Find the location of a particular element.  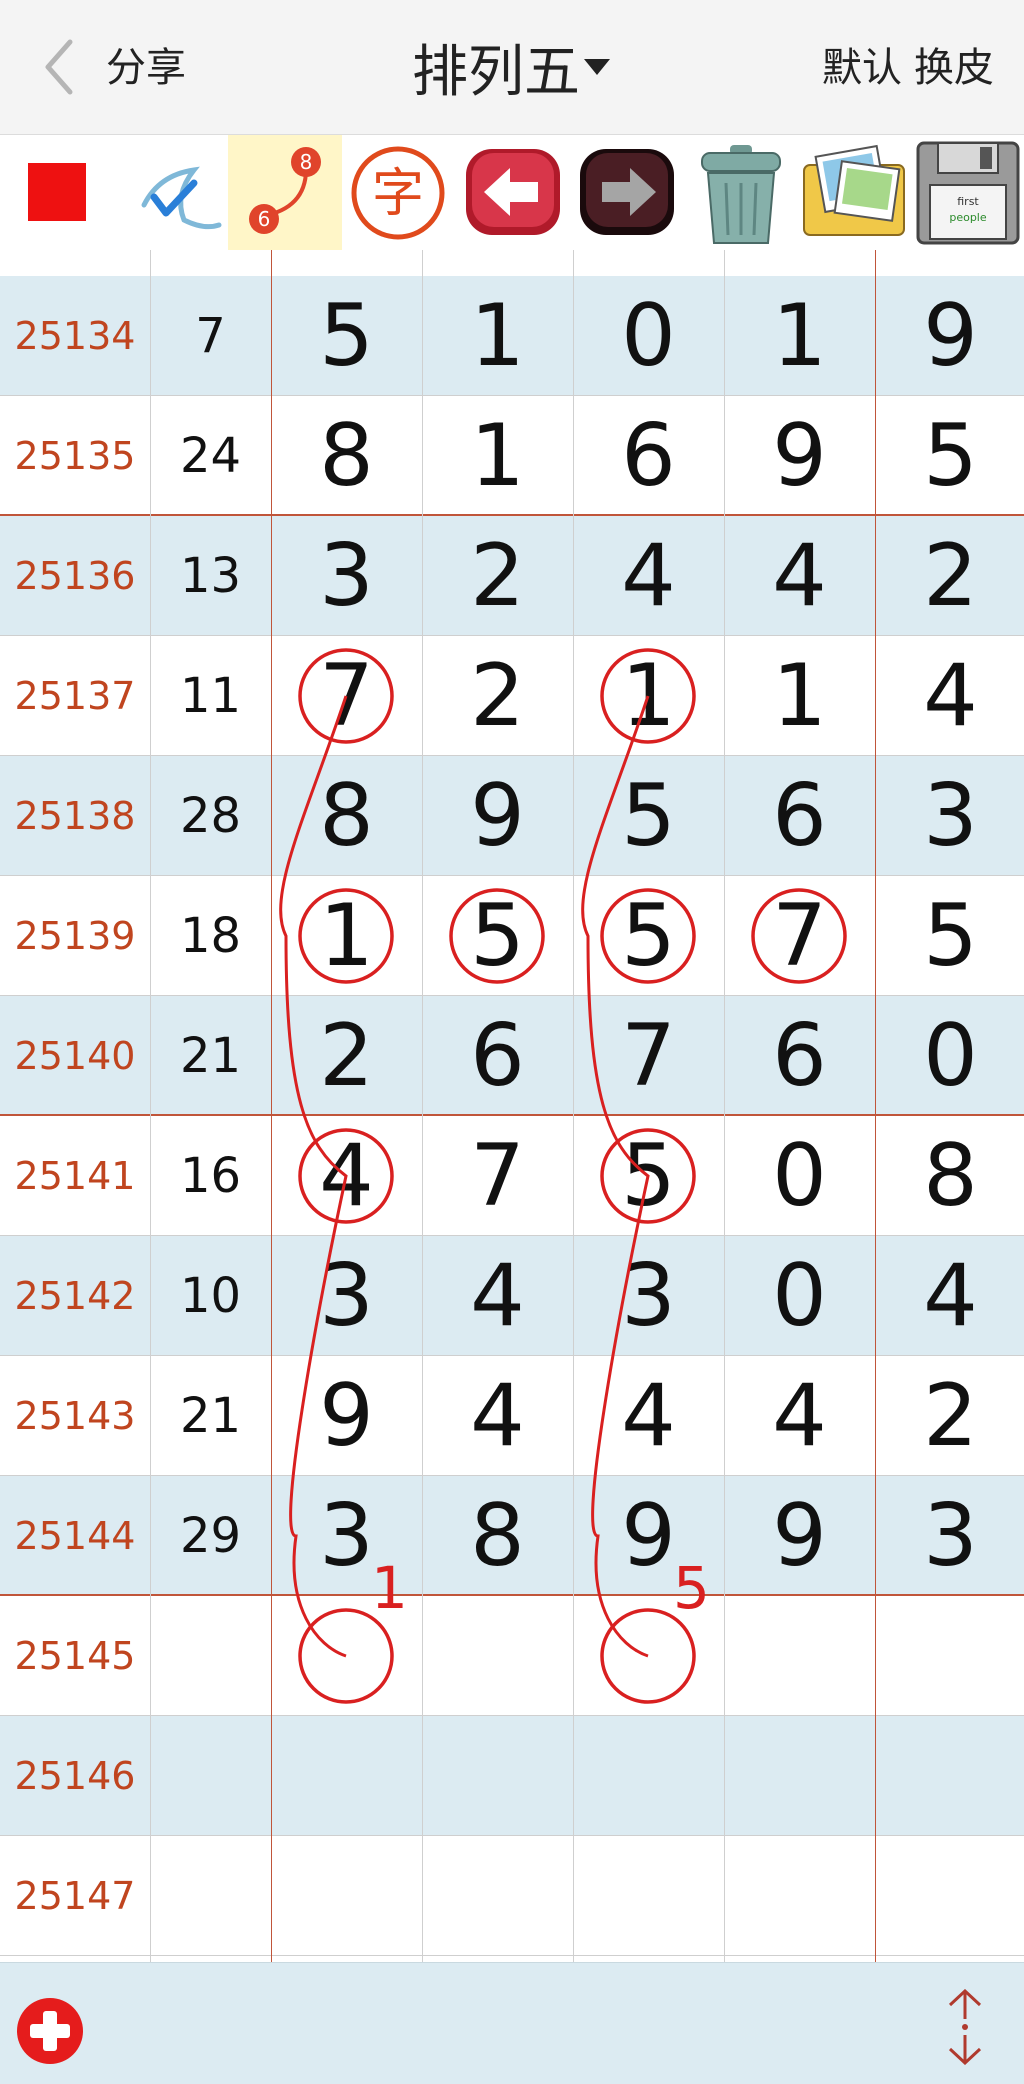

link-line-tool: 8 6 is located at coordinates (285, 192).